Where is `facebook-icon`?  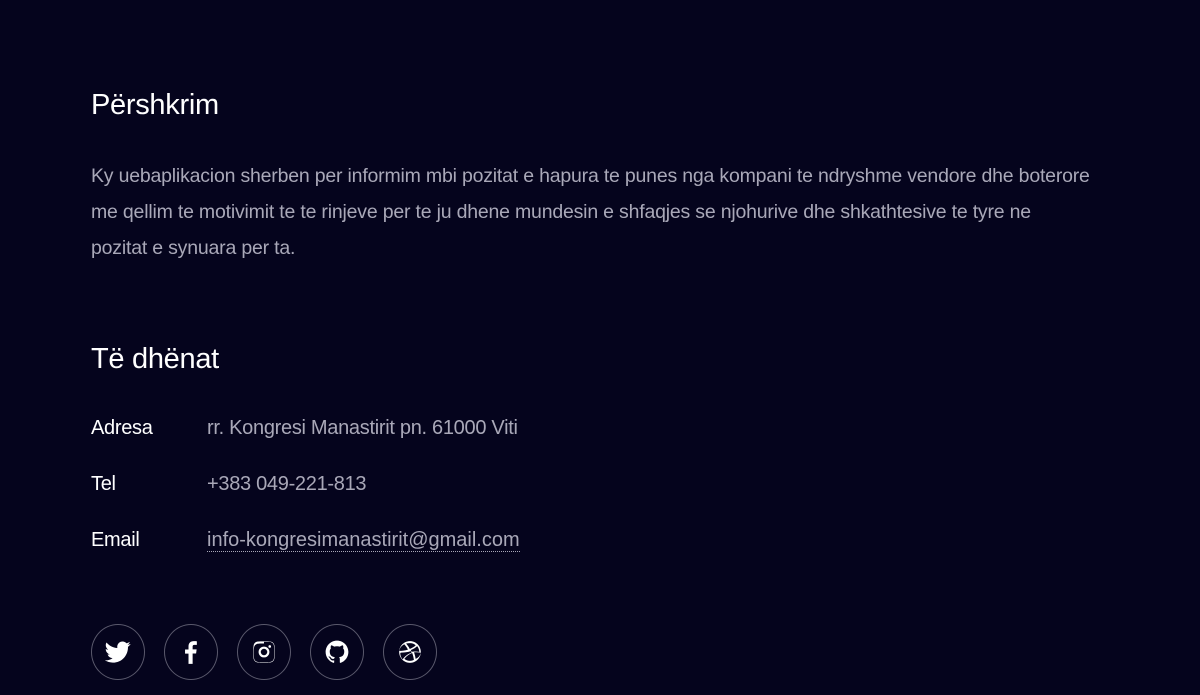
facebook-icon is located at coordinates (191, 652).